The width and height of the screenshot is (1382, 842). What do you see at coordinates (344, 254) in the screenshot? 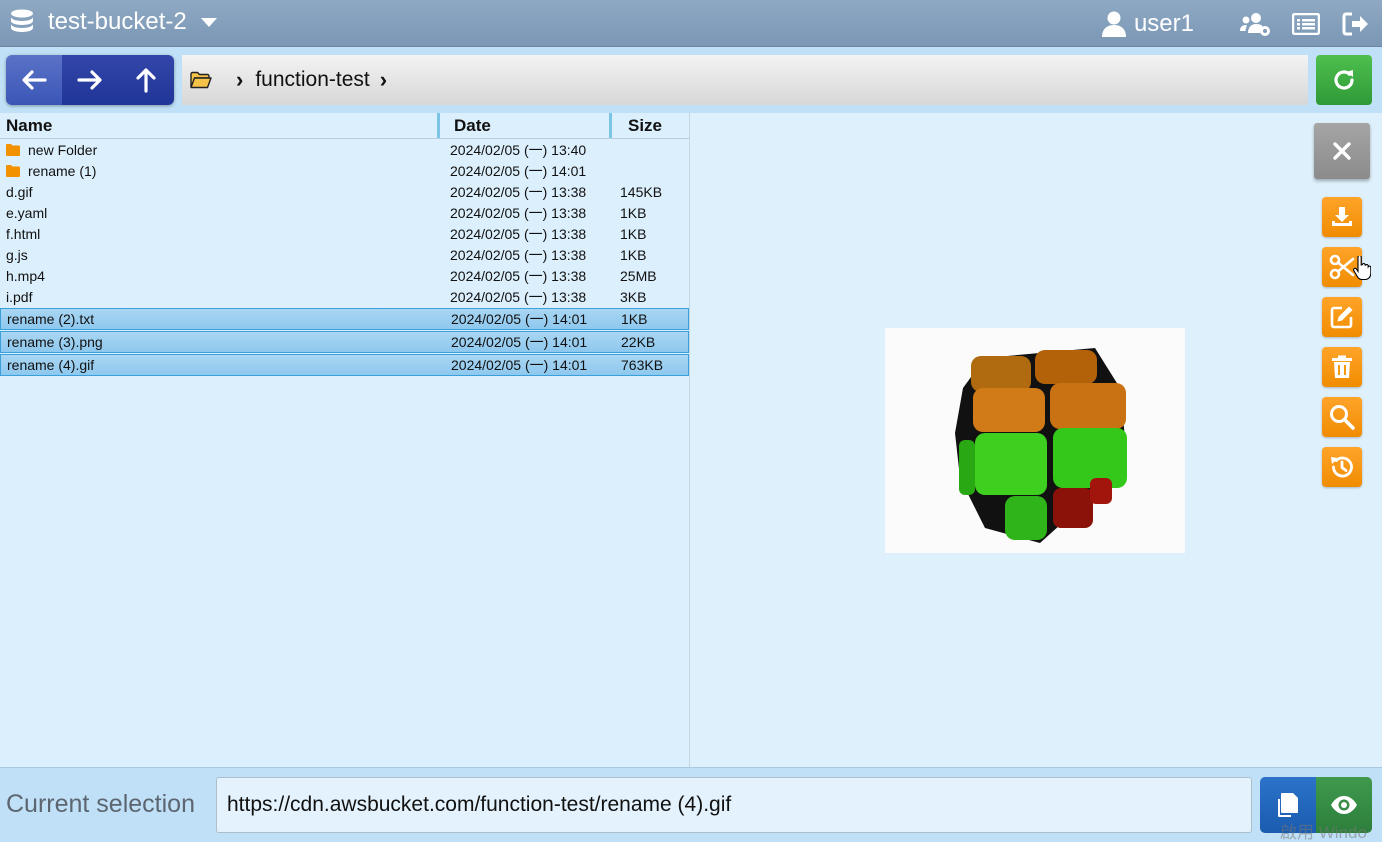
I see `file-row: g.js 2024/02/05 (一) 13:38 1KB` at bounding box center [344, 254].